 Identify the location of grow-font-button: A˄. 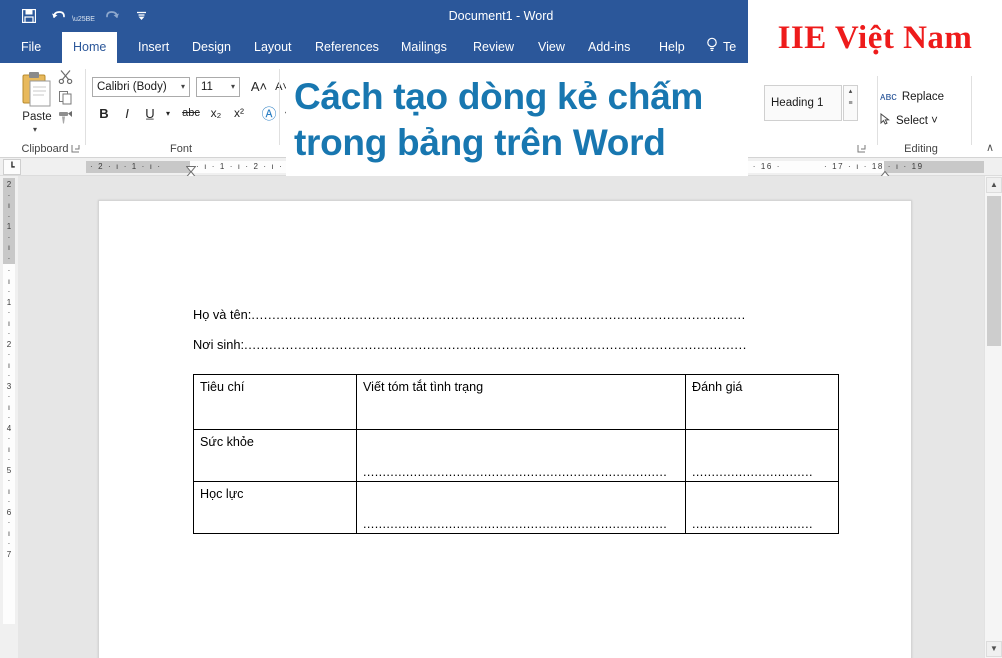
(259, 86).